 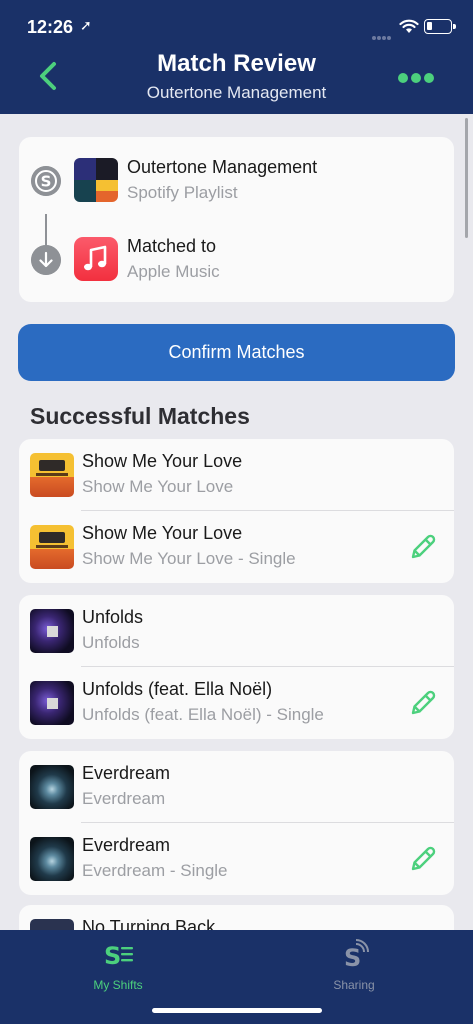 I want to click on track-title: Unfolds (feat. Ella Noël), so click(x=177, y=689).